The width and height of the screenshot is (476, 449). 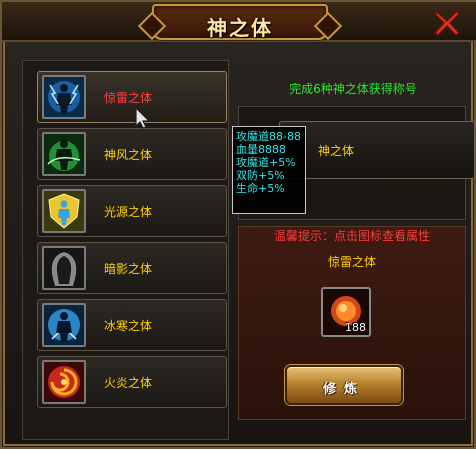 I want to click on close-button, so click(x=447, y=23).